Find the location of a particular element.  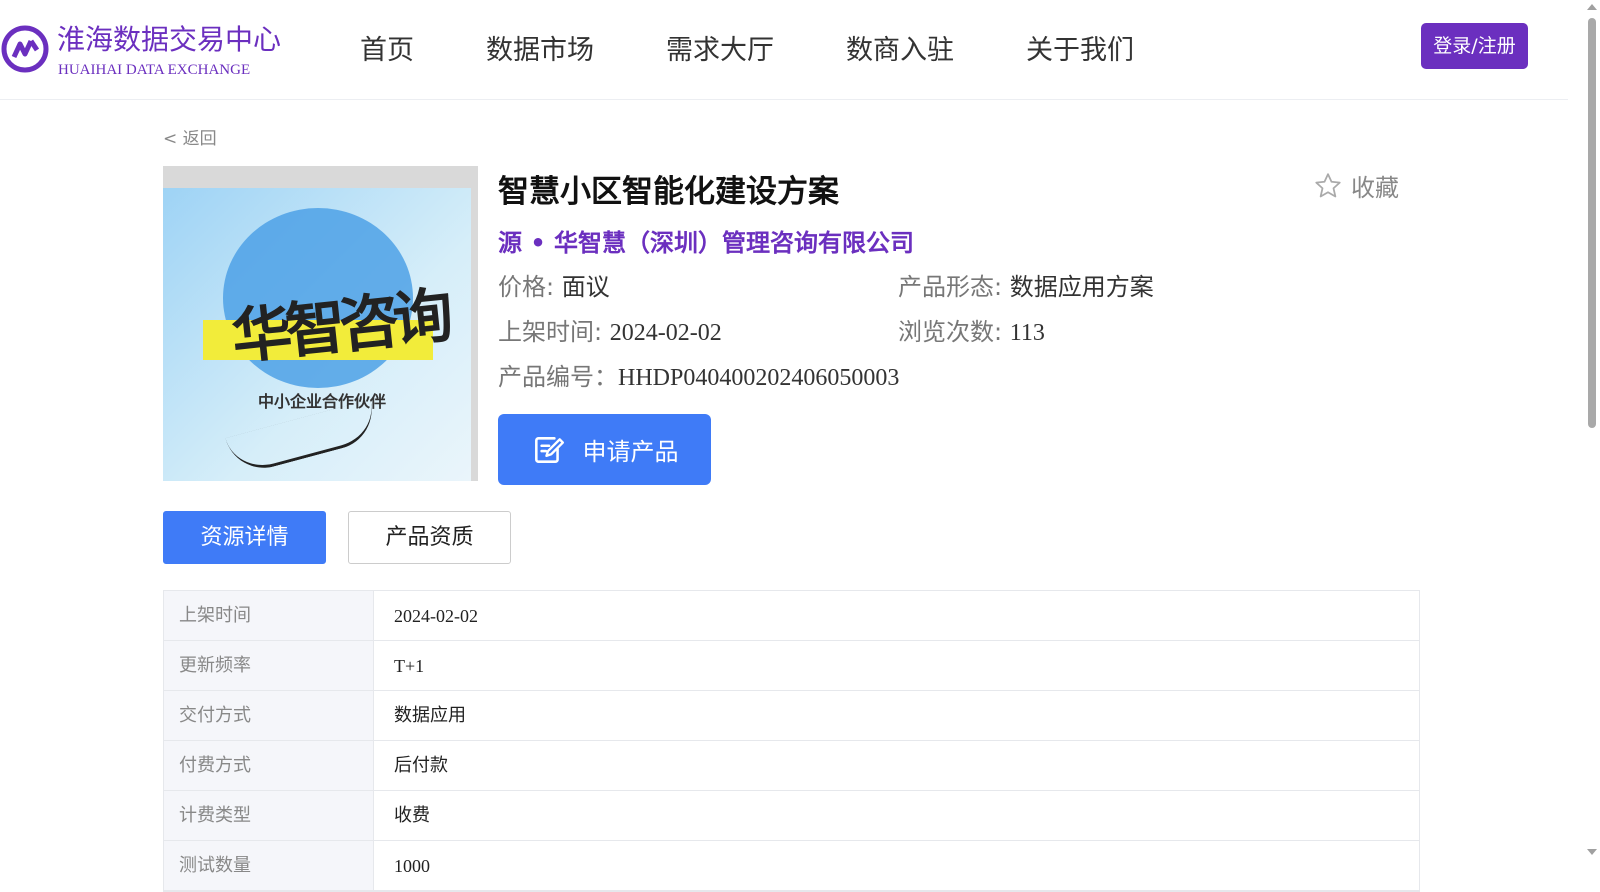

nav-item-merchant-join: 数商入驻 is located at coordinates (900, 47).